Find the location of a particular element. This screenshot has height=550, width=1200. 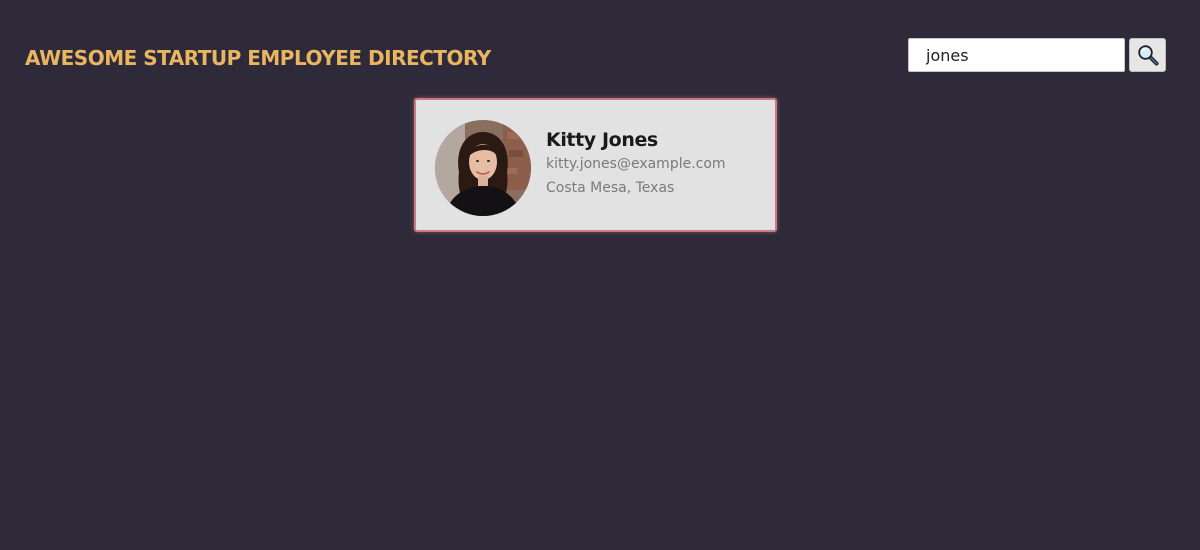

employee-name: Kitty Jones is located at coordinates (602, 140).